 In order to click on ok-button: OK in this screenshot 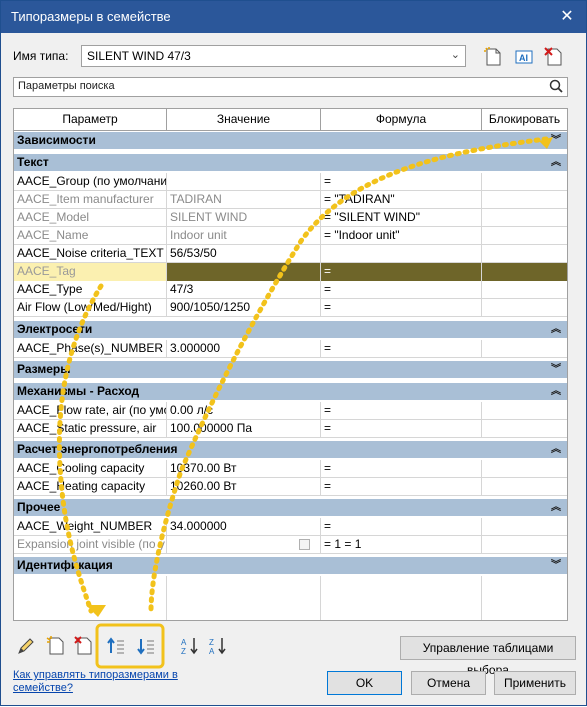, I will do `click(364, 683)`.